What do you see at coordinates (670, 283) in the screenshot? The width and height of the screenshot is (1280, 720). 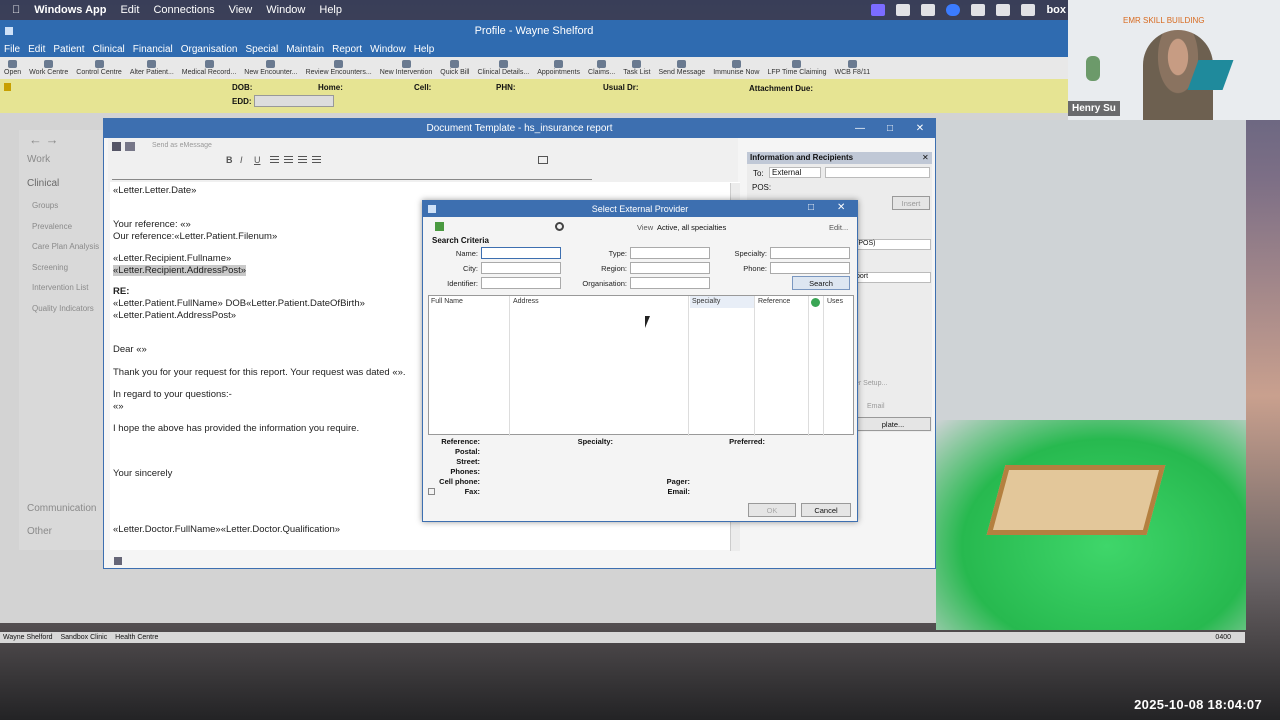 I see `organisation-input` at bounding box center [670, 283].